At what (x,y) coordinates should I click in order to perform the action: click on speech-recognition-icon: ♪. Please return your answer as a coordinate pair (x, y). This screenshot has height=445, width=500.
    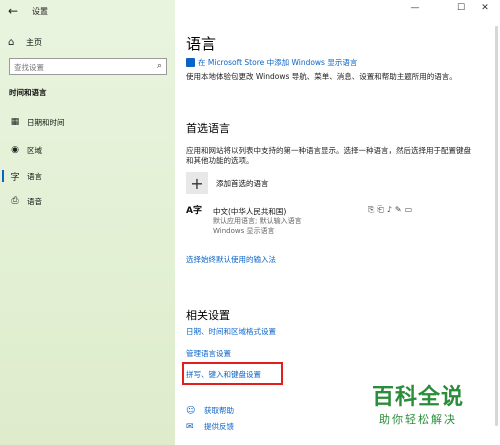
    Looking at the image, I should click on (389, 209).